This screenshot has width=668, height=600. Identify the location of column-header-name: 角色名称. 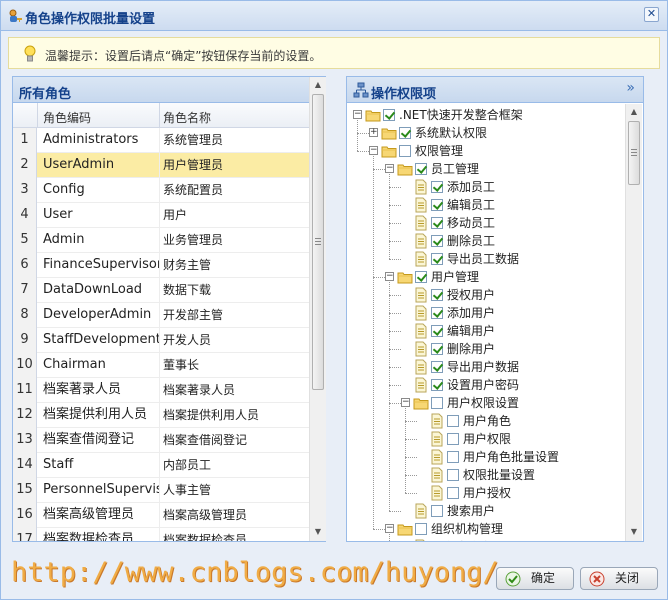
(187, 117).